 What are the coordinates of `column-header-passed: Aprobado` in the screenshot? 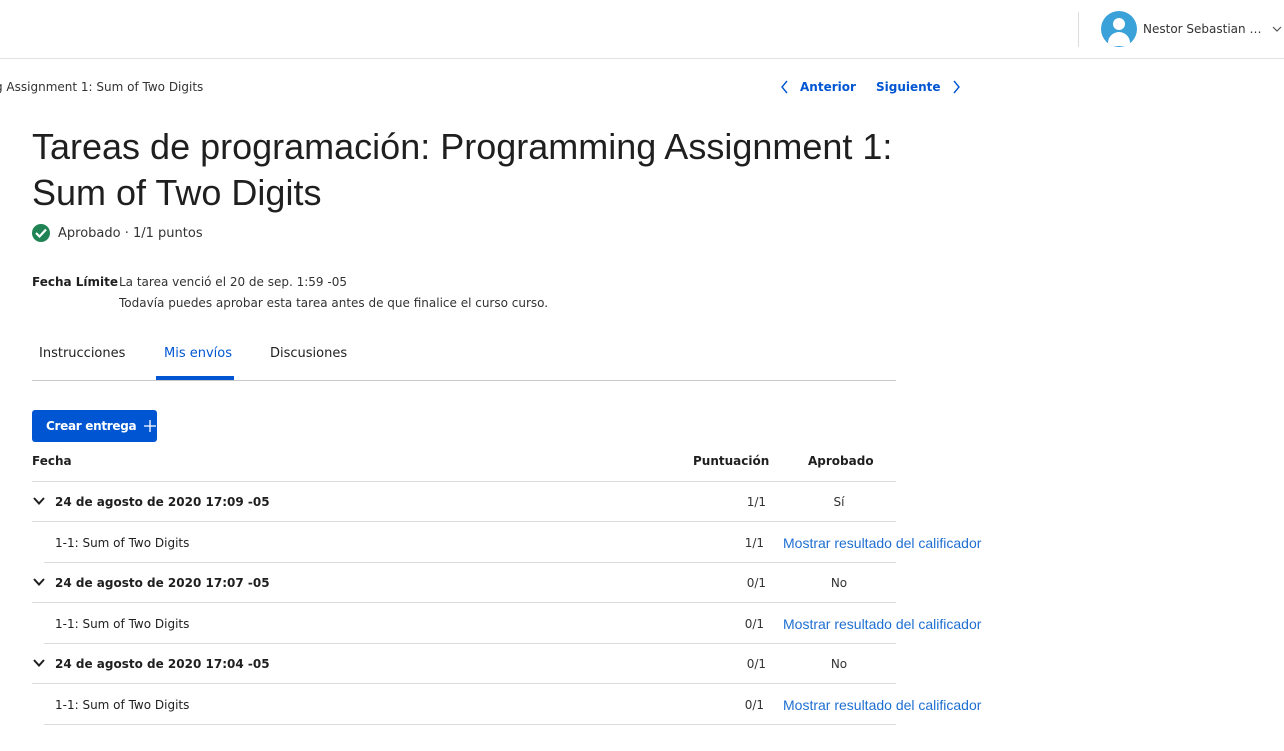 It's located at (841, 461).